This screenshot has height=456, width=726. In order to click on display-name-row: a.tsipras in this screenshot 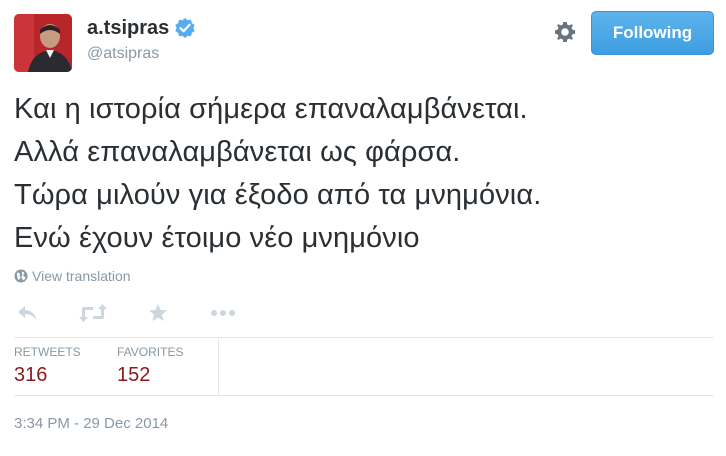, I will do `click(141, 28)`.